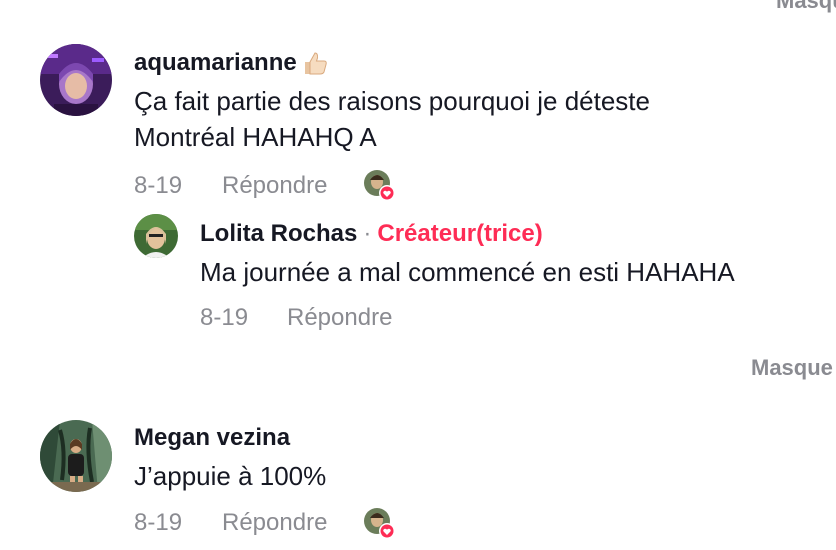 The width and height of the screenshot is (836, 550). Describe the element at coordinates (76, 456) in the screenshot. I see `avatar-megan-vezina` at that location.